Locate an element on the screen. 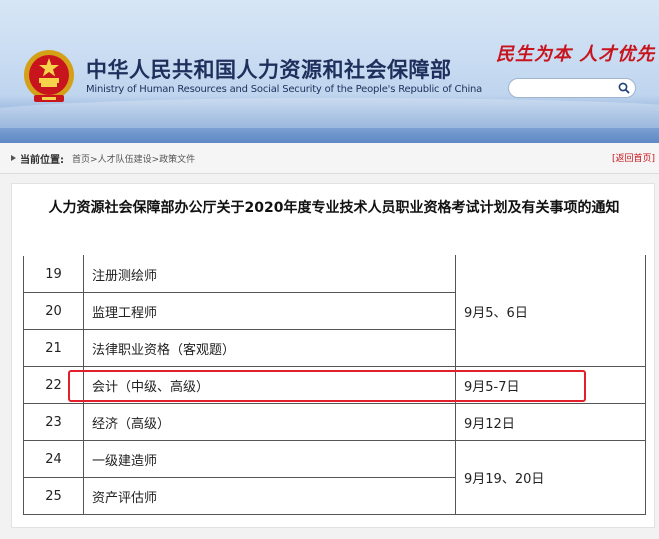 The width and height of the screenshot is (659, 539). exam-name: 一级建造师 is located at coordinates (269, 459).